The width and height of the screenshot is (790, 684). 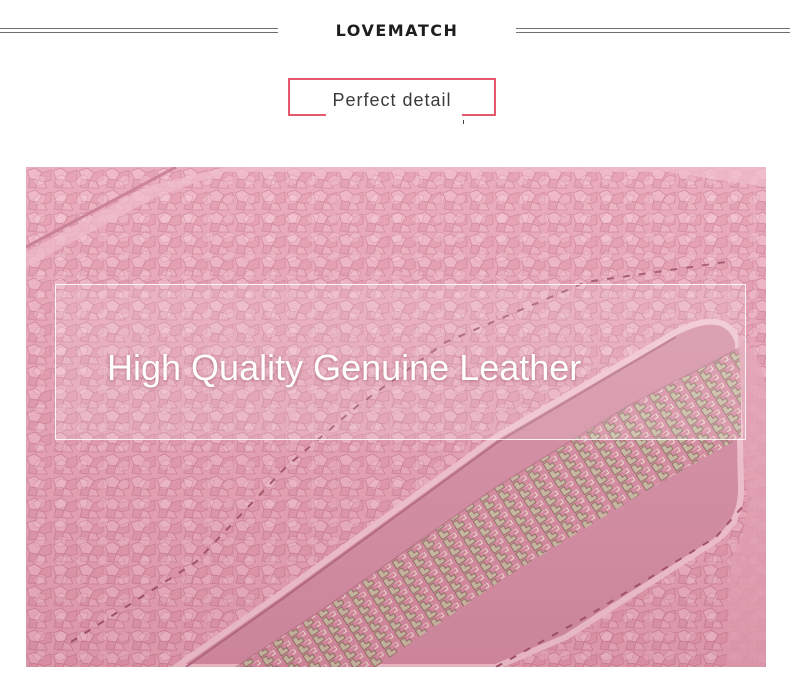 I want to click on brand-logo-text: LOVEMATCH, so click(x=397, y=30).